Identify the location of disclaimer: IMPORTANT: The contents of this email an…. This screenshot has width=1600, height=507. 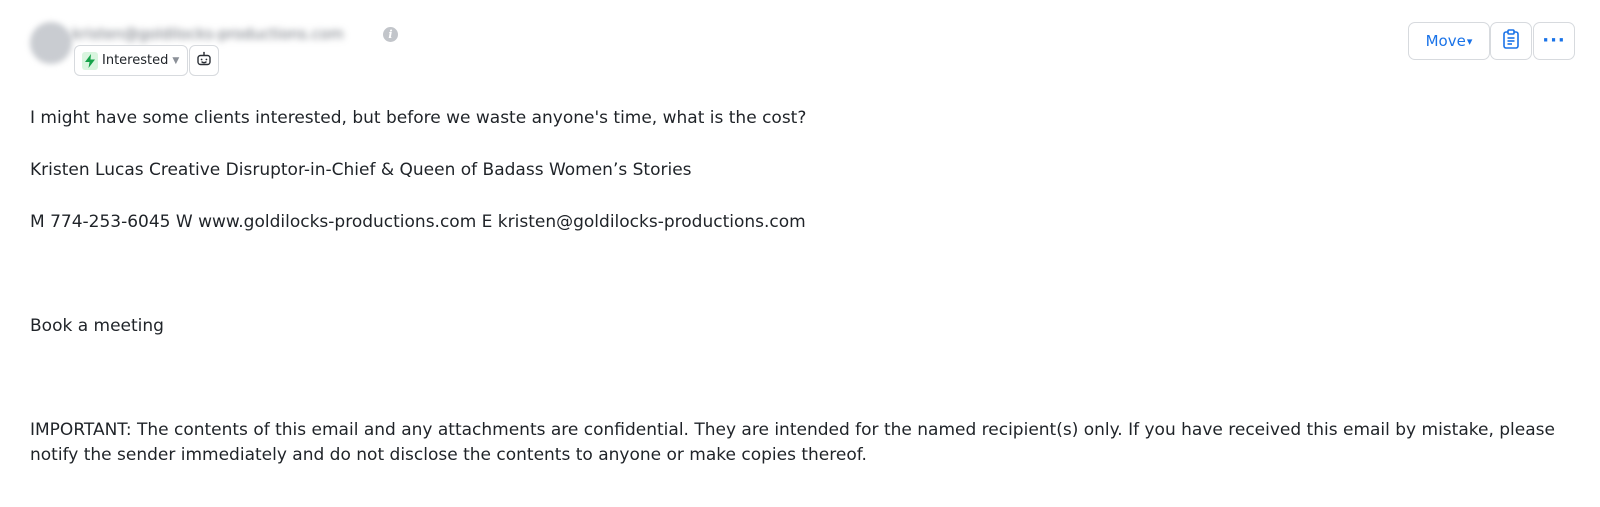
(792, 442).